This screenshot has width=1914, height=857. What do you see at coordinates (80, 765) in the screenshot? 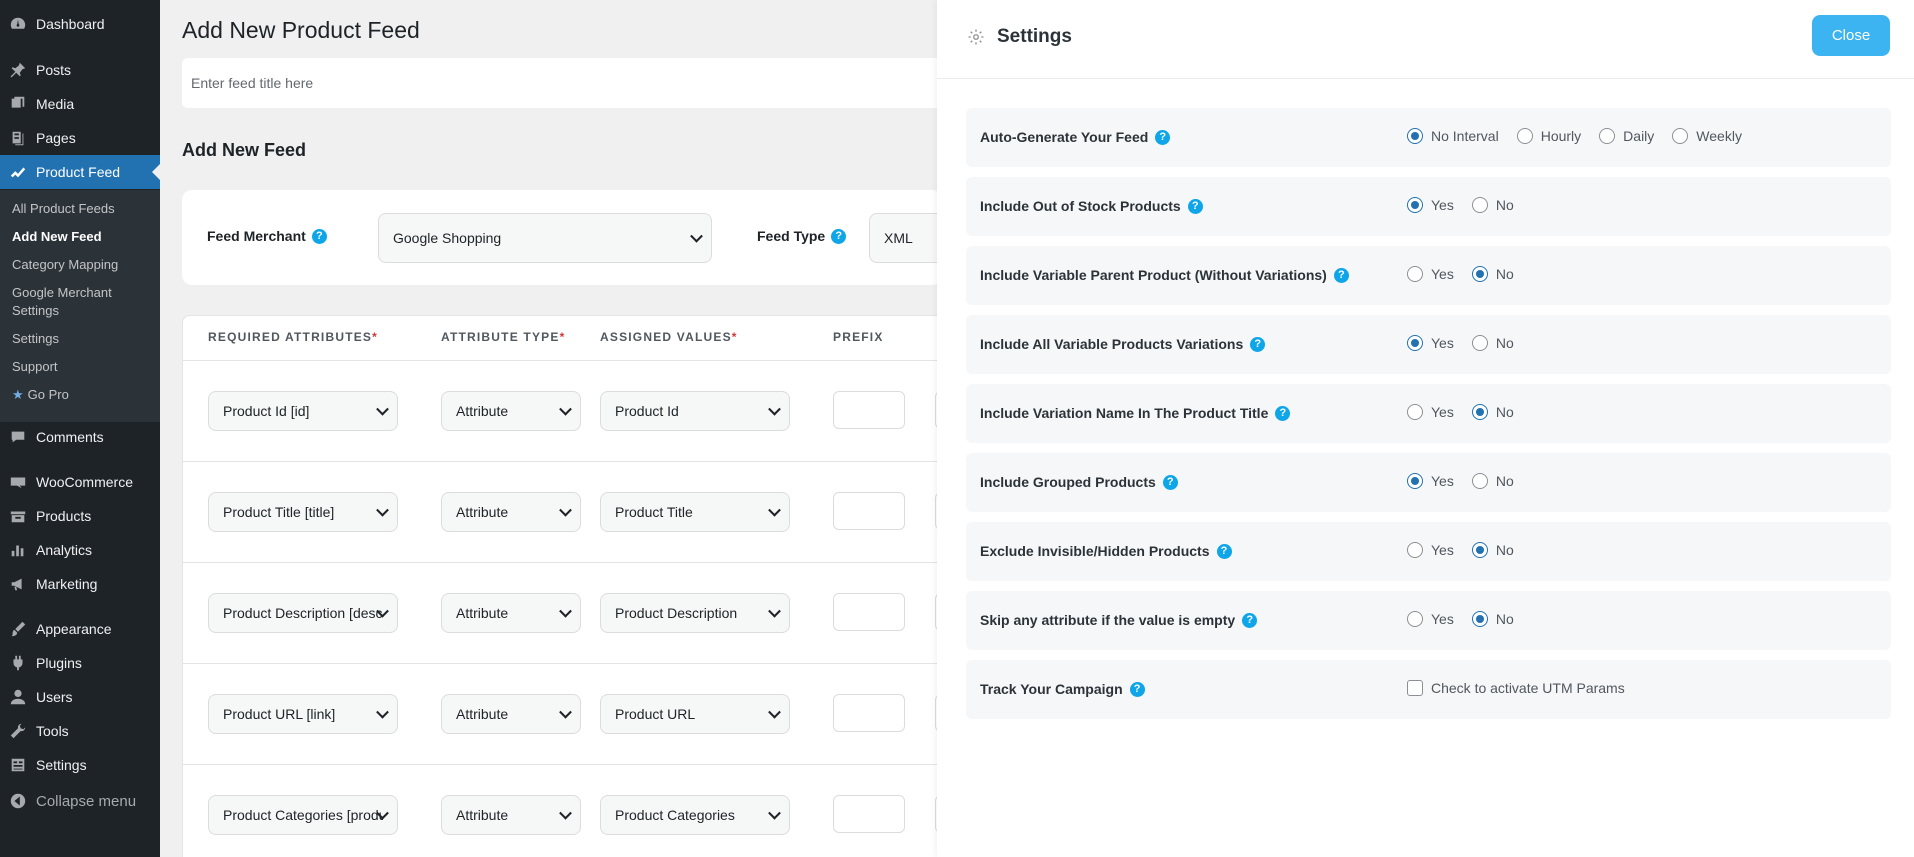
I see `menu-settings: Settings` at bounding box center [80, 765].